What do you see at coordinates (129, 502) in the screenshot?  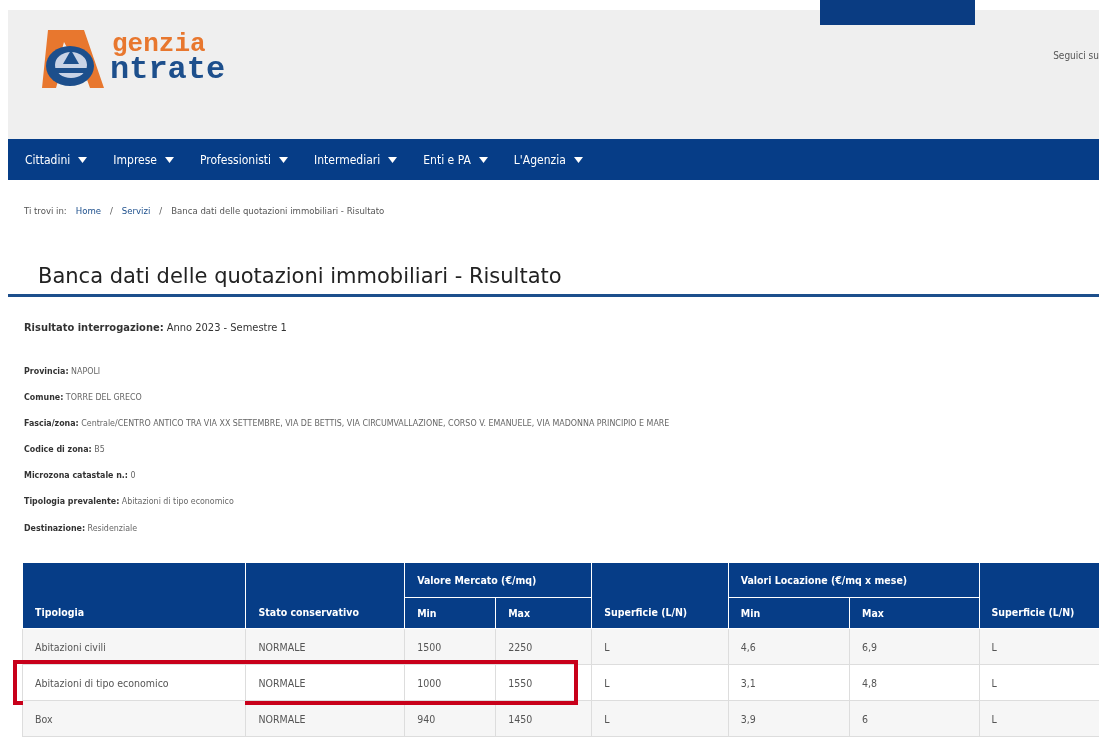 I see `detail-line: Tipologia prevalente: Abitazioni di tipo economico` at bounding box center [129, 502].